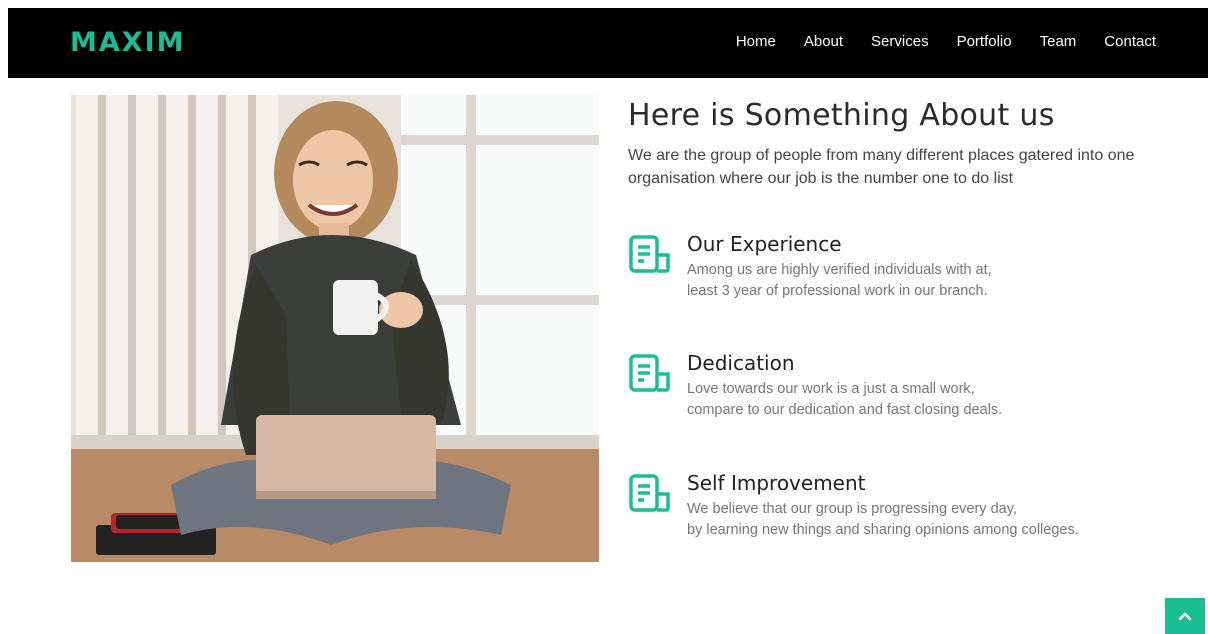 The width and height of the screenshot is (1208, 634). Describe the element at coordinates (1130, 42) in the screenshot. I see `nav-contact: Contact` at that location.